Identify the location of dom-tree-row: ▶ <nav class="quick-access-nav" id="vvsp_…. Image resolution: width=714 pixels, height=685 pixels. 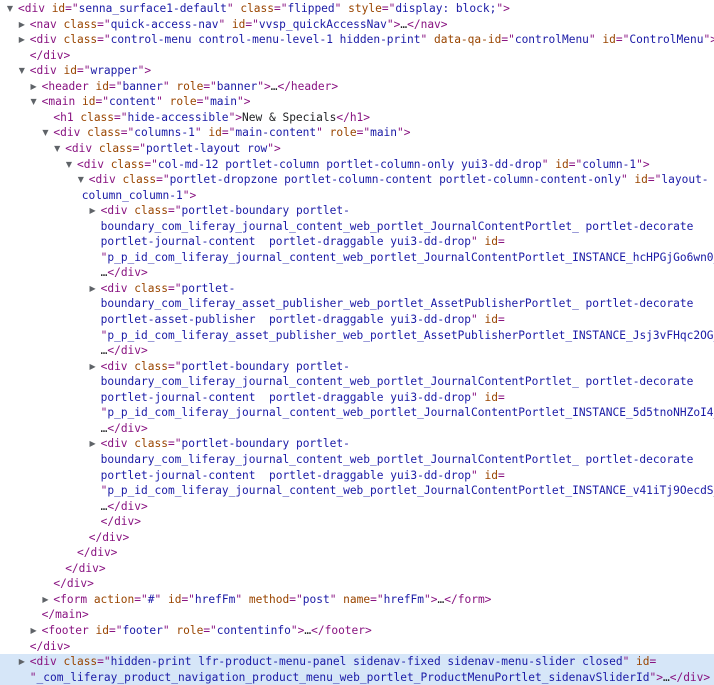
(357, 25).